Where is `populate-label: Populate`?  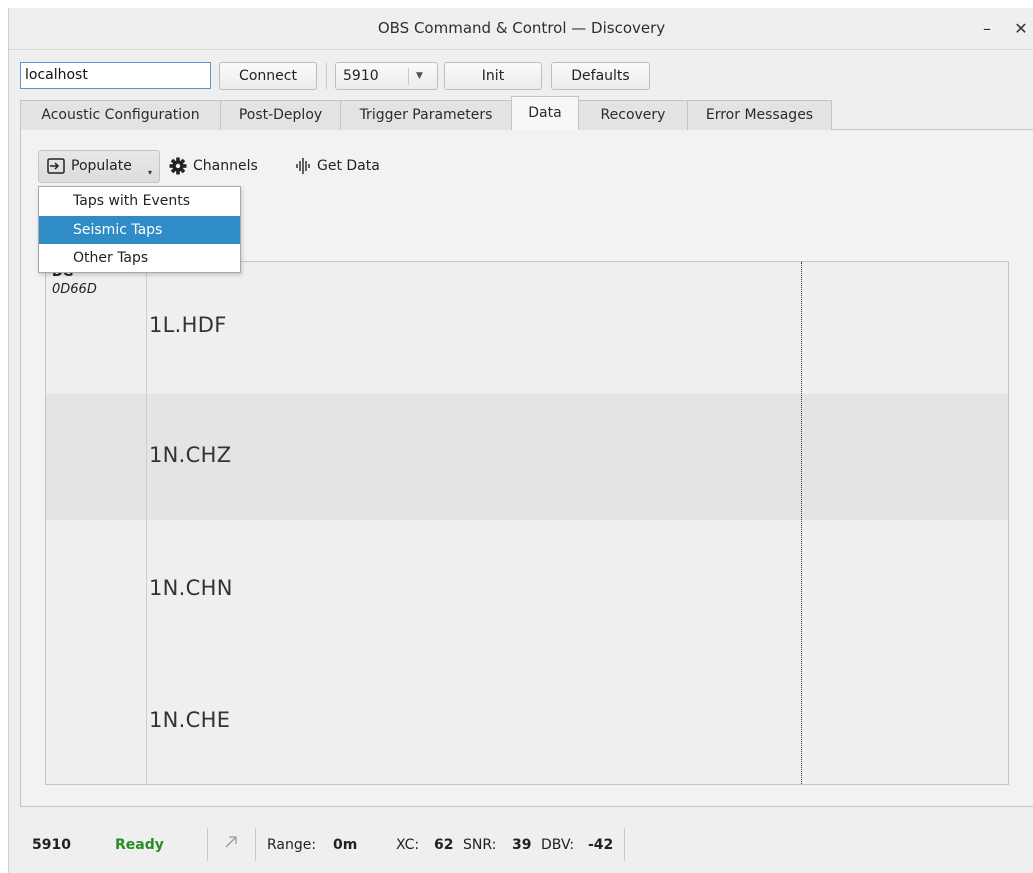 populate-label: Populate is located at coordinates (101, 166).